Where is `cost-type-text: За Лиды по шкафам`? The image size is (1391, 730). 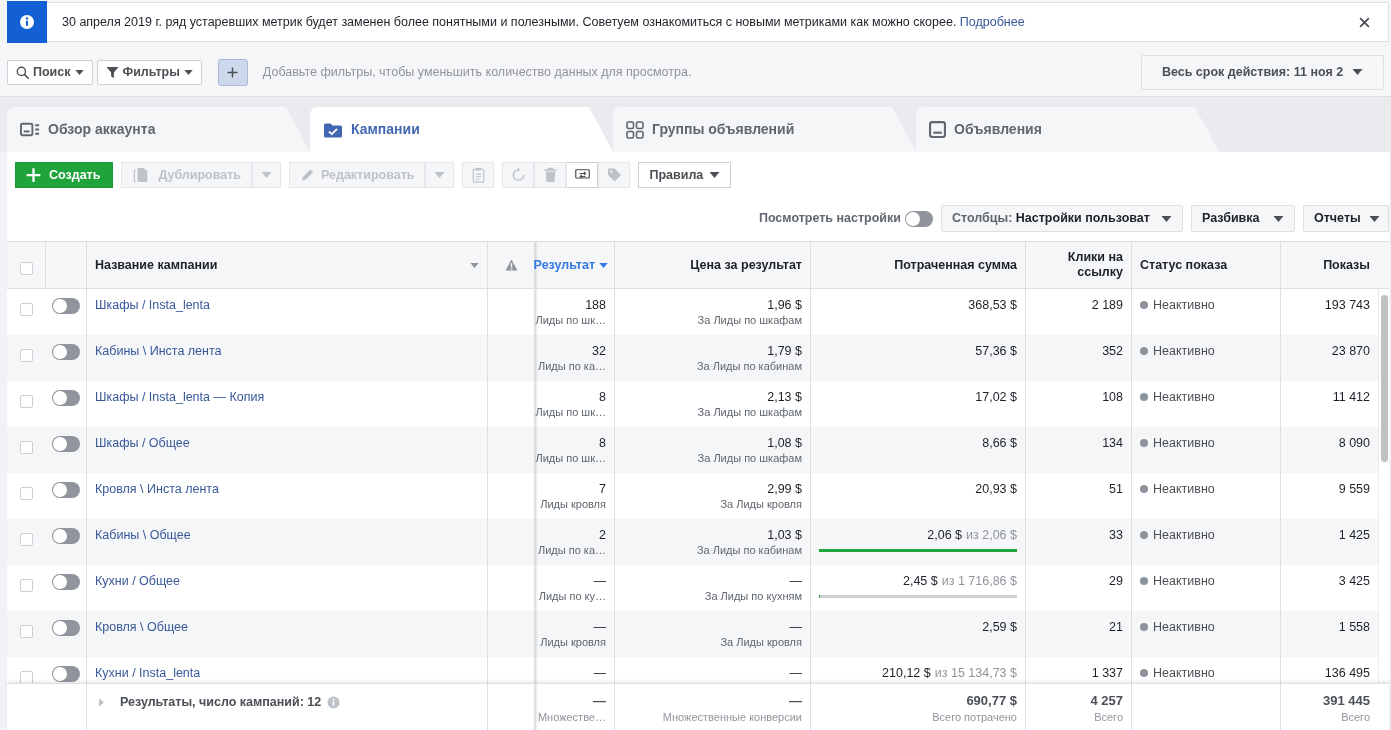
cost-type-text: За Лиды по шкафам is located at coordinates (749, 412).